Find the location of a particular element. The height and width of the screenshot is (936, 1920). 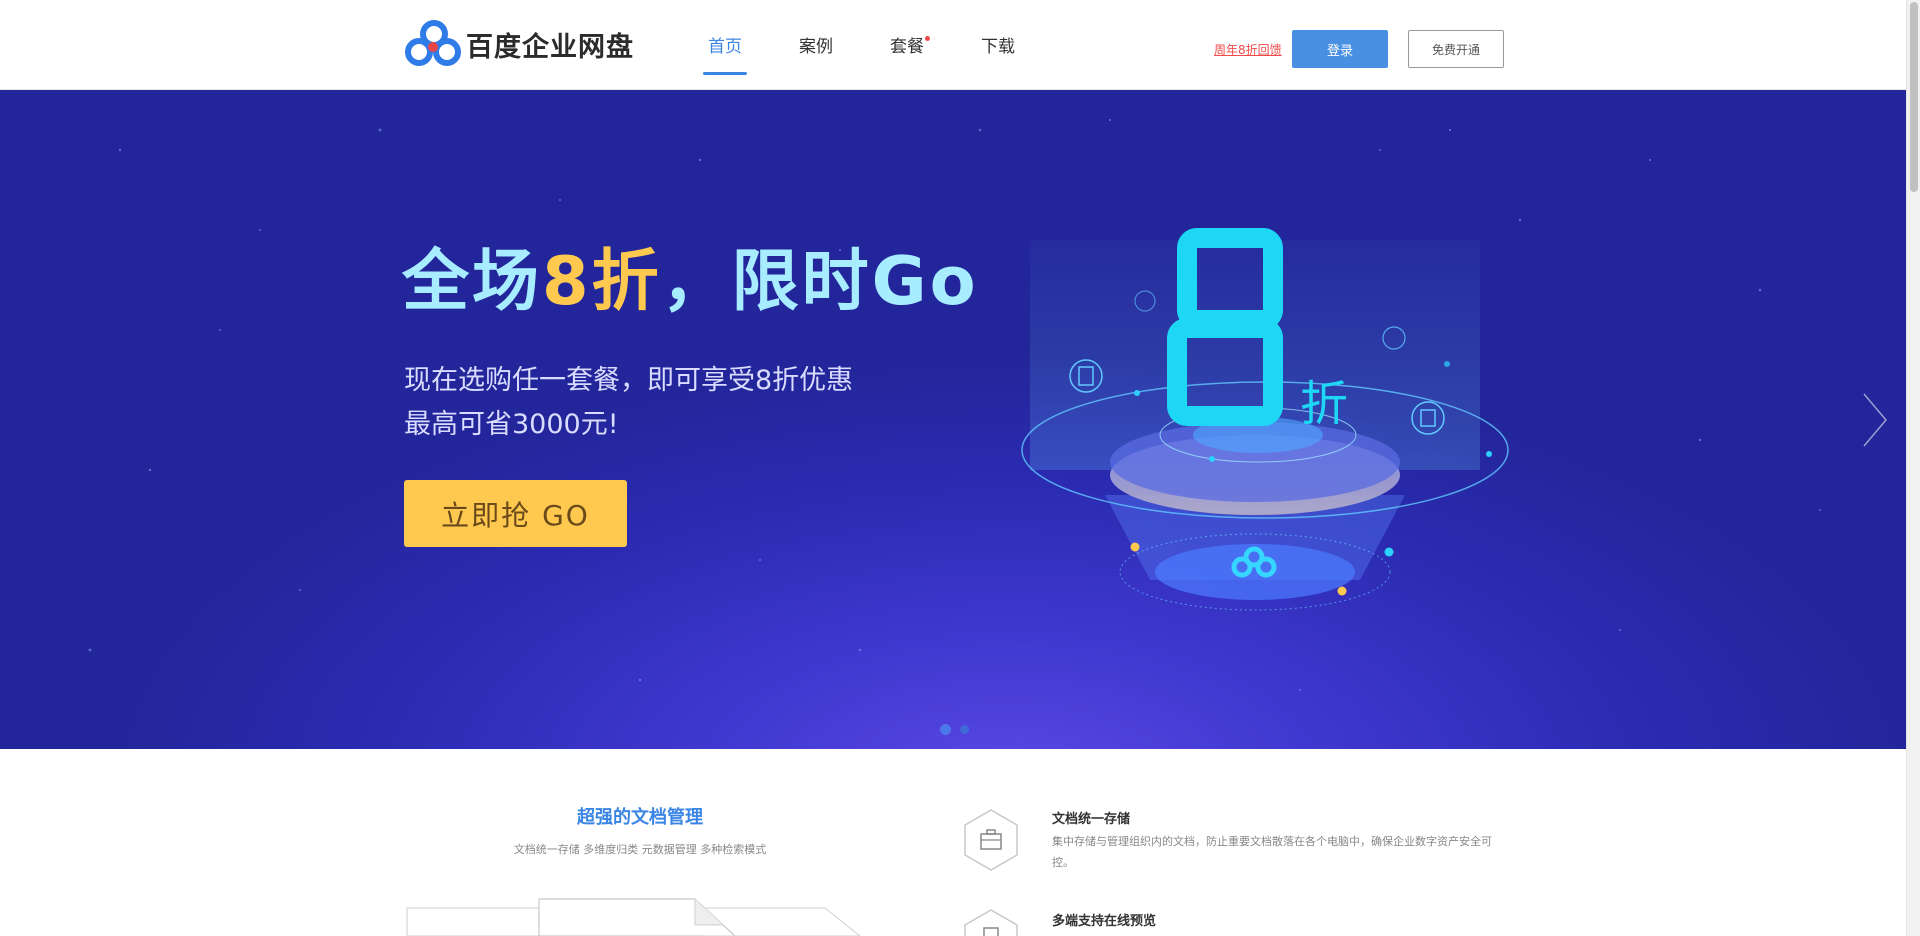

logo-cloud-icon is located at coordinates (433, 43).